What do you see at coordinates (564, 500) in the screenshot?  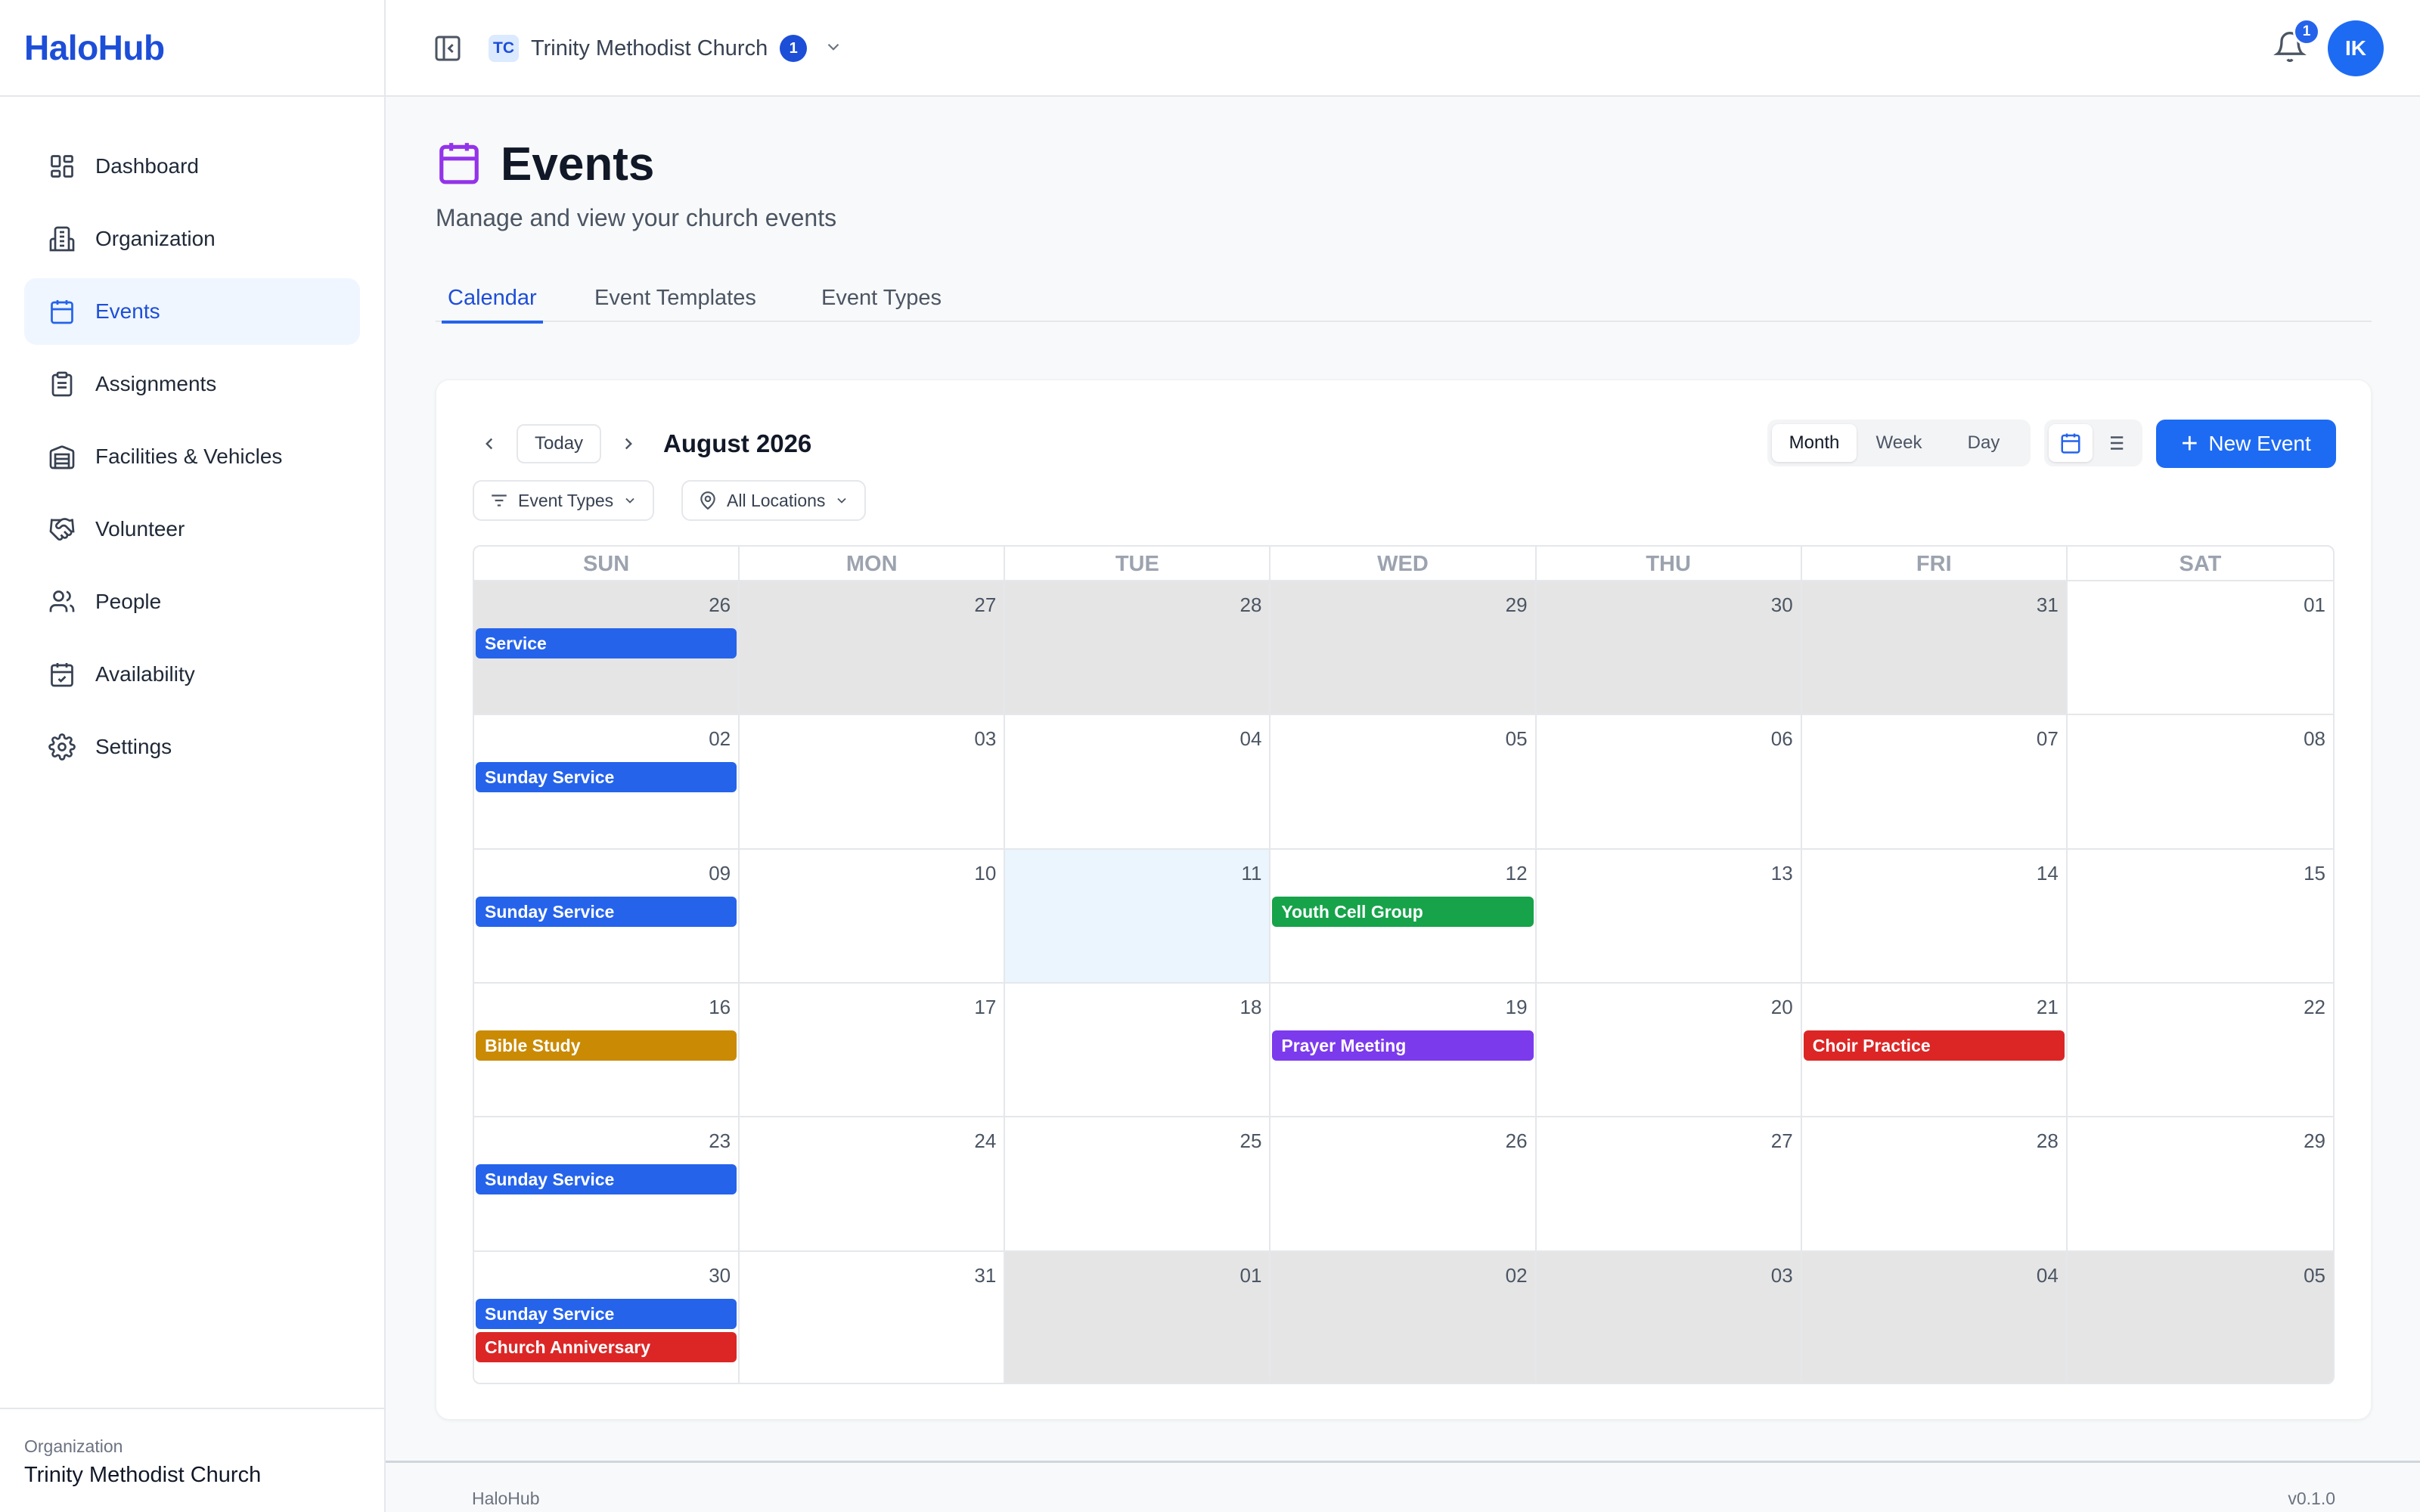 I see `event-types-filter: Event Types` at bounding box center [564, 500].